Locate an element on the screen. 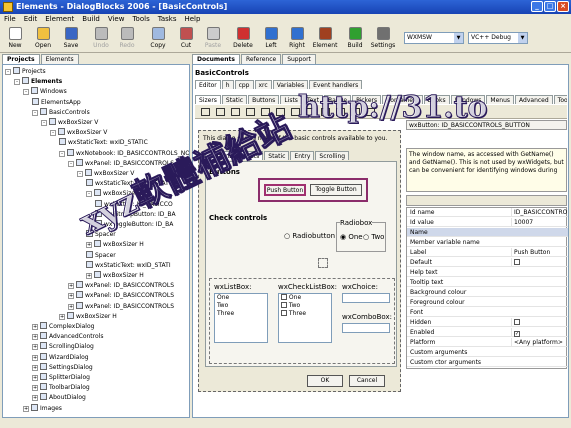 The image size is (571, 428). tree-item: + SplitterDialog is located at coordinates (61, 377).